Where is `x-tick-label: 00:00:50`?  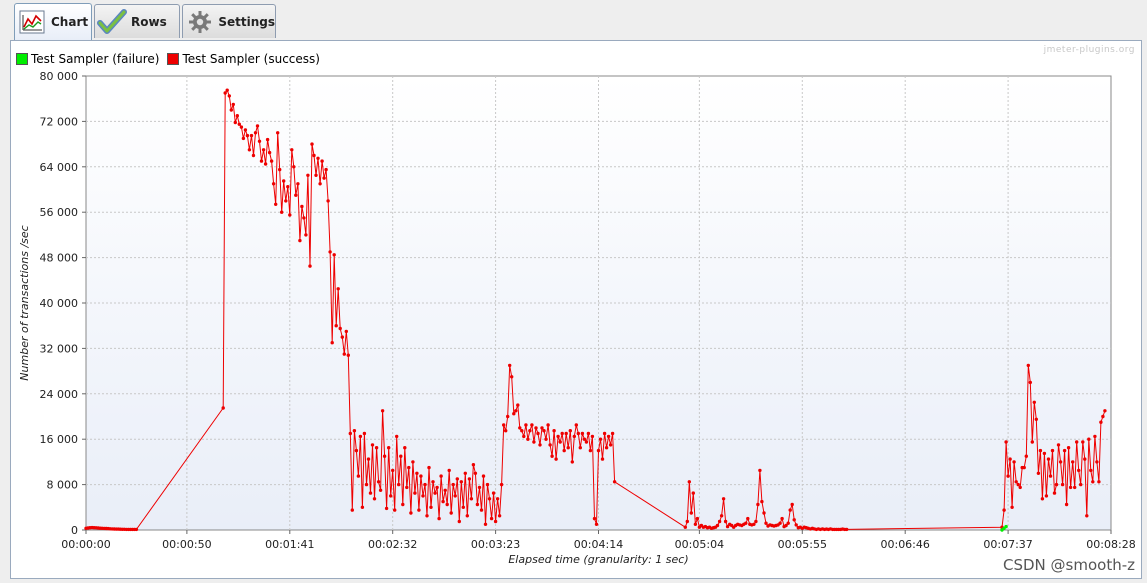
x-tick-label: 00:00:50 is located at coordinates (186, 544).